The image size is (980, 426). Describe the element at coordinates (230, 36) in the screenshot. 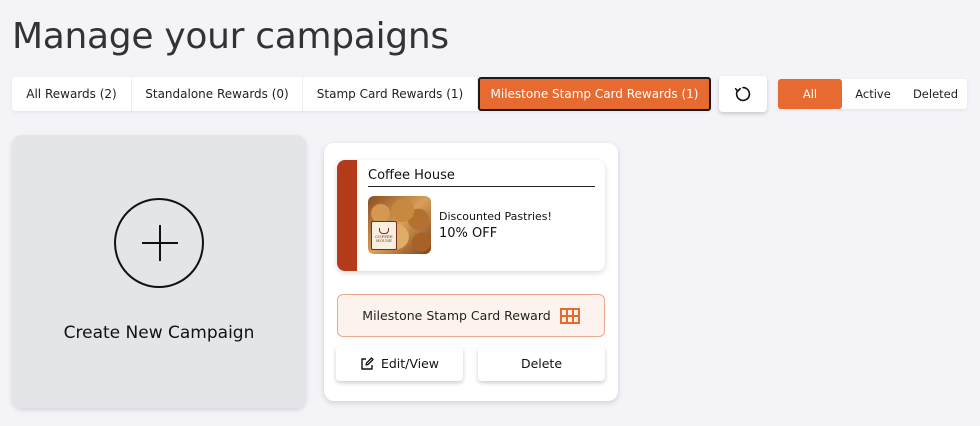

I see `page-title: Manage your campaigns` at that location.